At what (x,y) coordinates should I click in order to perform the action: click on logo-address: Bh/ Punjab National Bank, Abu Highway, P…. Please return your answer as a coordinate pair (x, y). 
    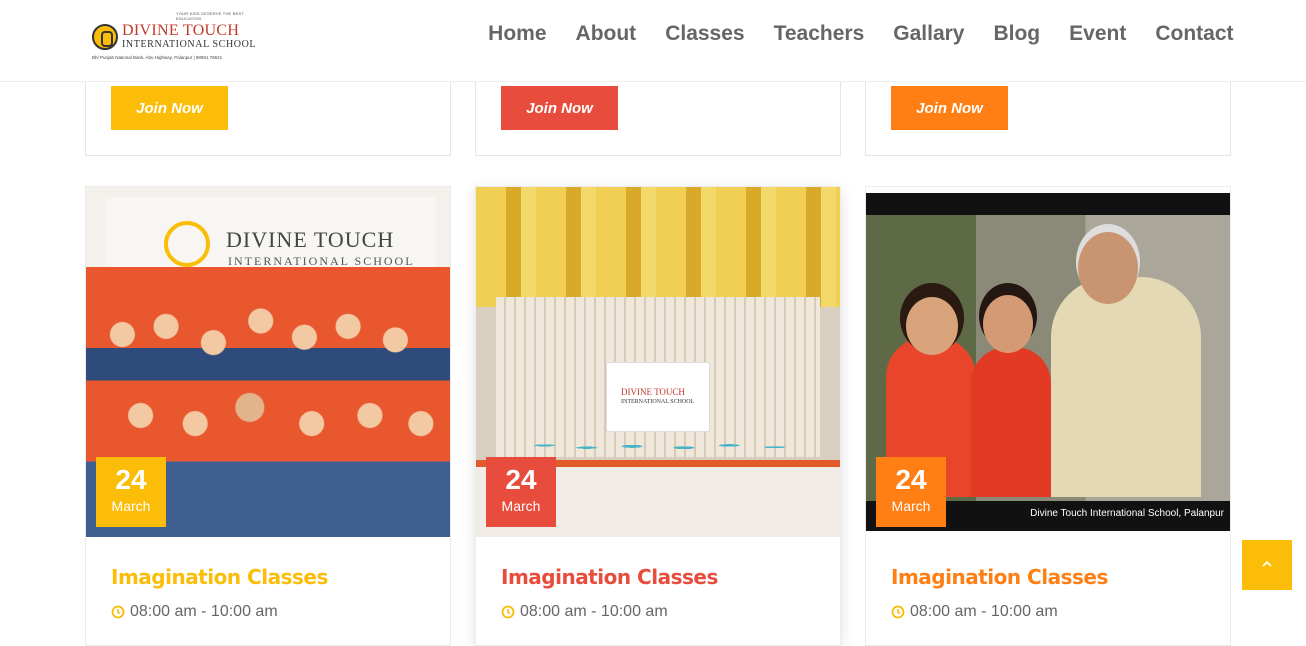
    Looking at the image, I should click on (157, 57).